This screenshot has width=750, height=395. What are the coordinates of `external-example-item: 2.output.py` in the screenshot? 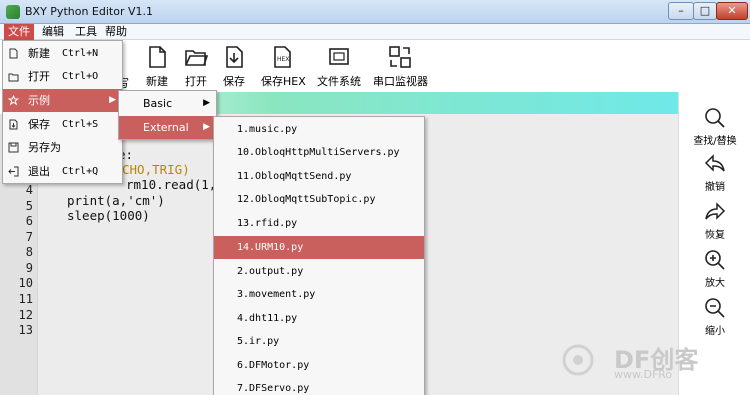 It's located at (319, 271).